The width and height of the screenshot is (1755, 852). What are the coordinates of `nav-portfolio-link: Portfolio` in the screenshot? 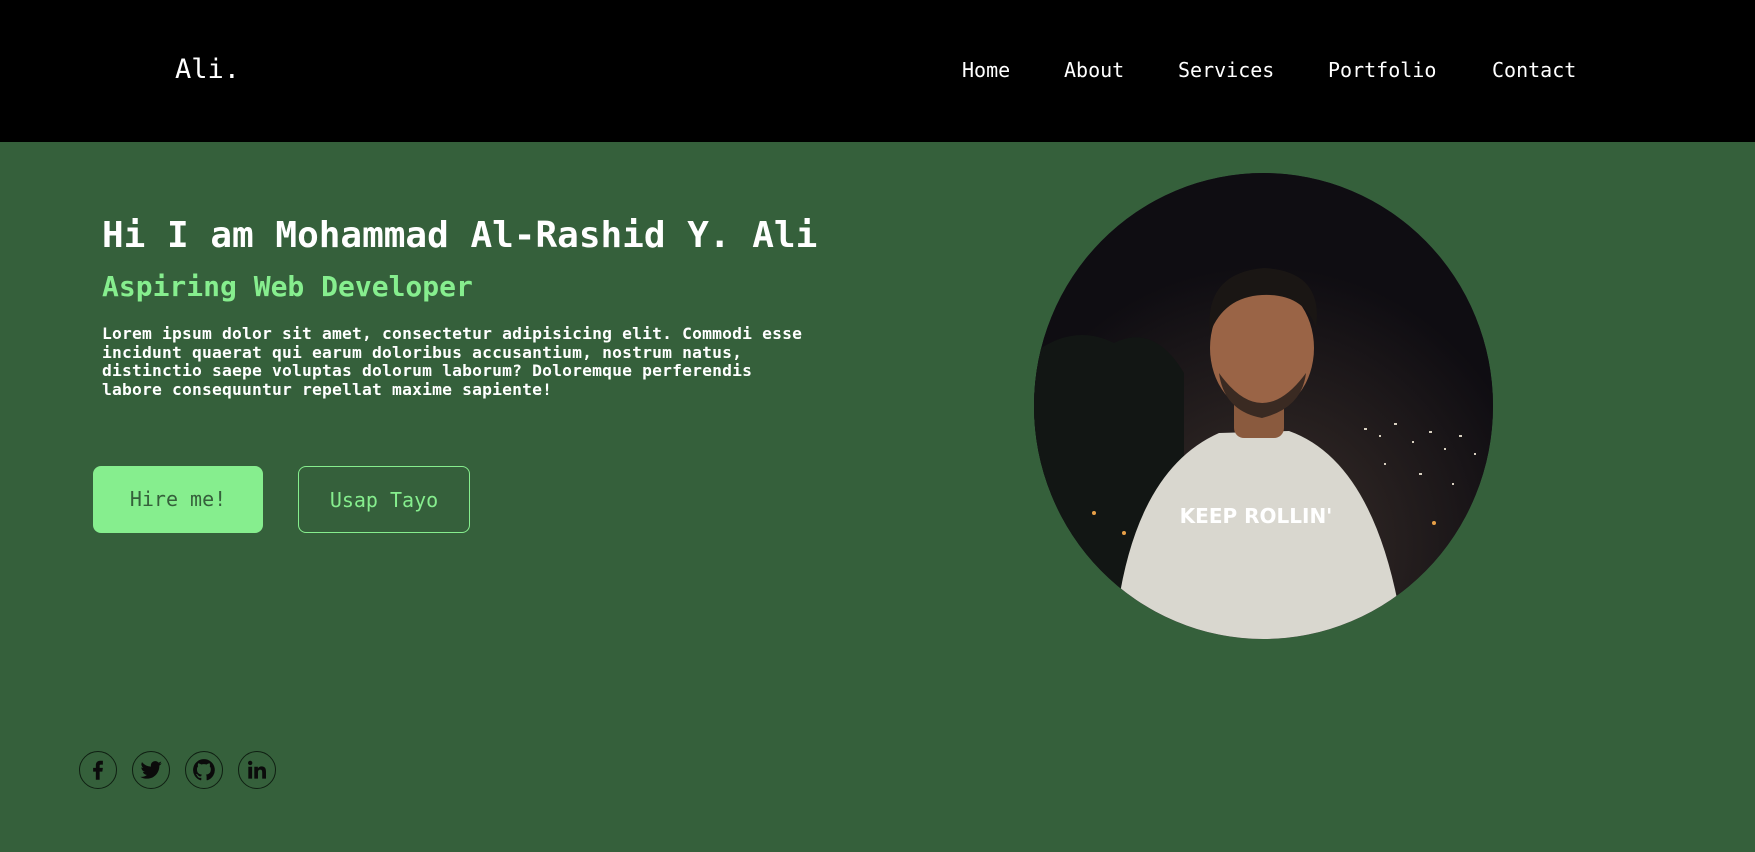 It's located at (1382, 70).